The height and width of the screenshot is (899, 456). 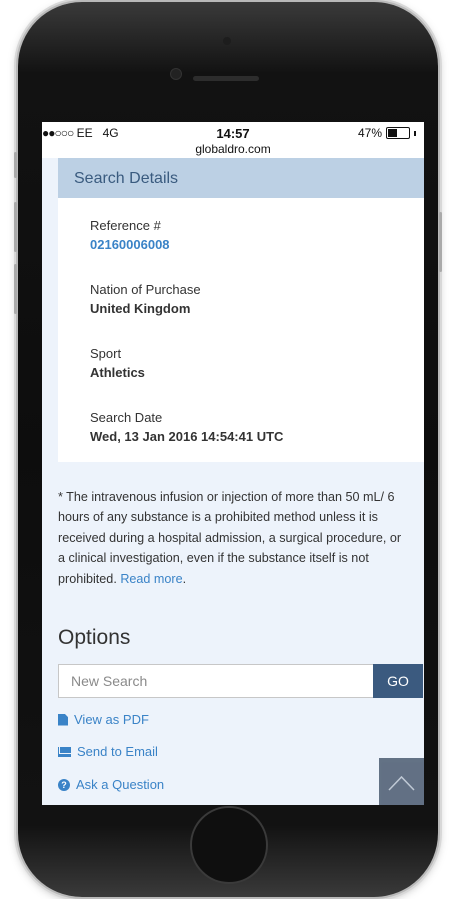 What do you see at coordinates (140, 308) in the screenshot?
I see `field-value: United Kingdom` at bounding box center [140, 308].